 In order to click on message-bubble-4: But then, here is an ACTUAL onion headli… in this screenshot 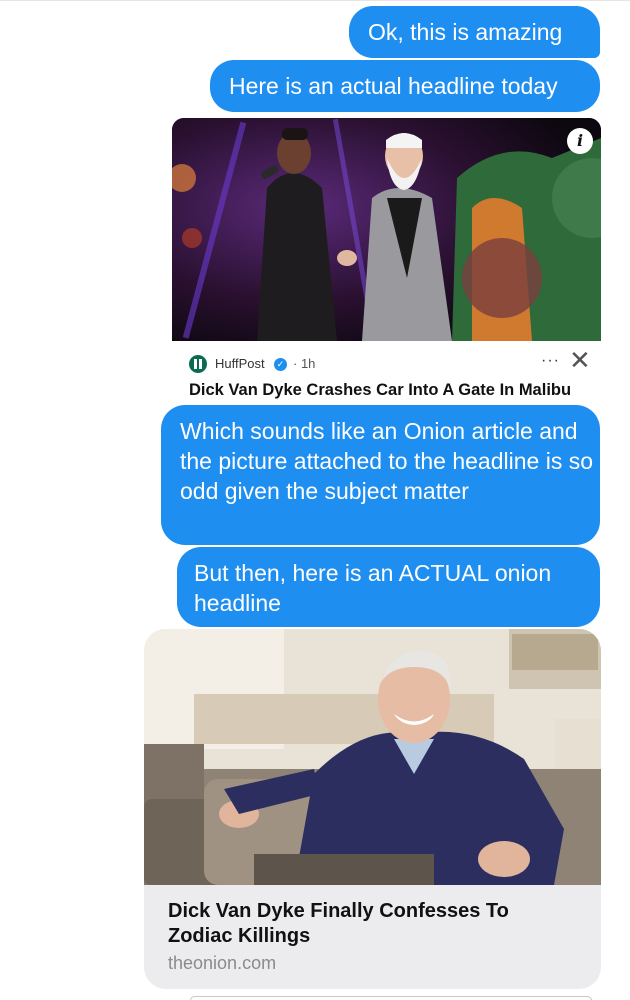, I will do `click(388, 587)`.